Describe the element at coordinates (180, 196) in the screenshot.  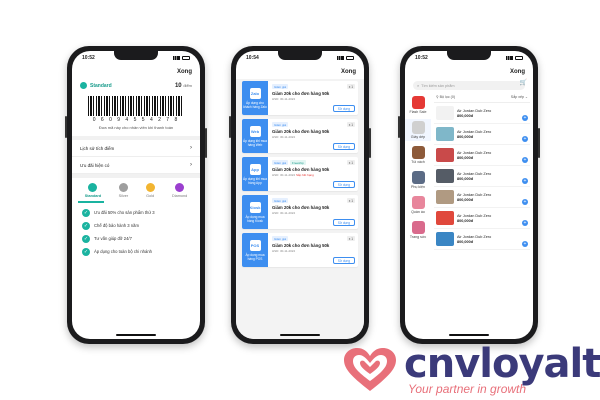
I see `tier-diamond-label: Diamond` at that location.